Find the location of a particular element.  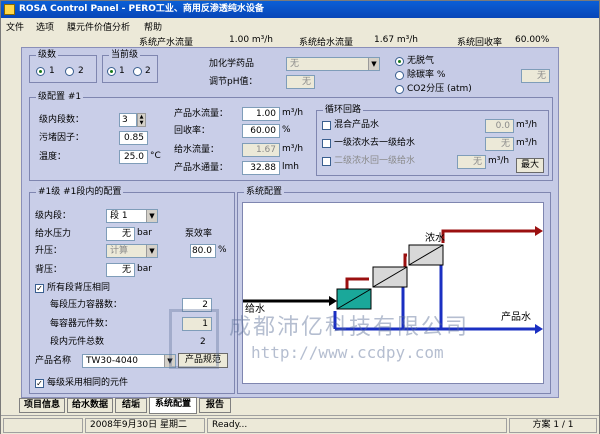

flux-input: 32.88 is located at coordinates (261, 168).